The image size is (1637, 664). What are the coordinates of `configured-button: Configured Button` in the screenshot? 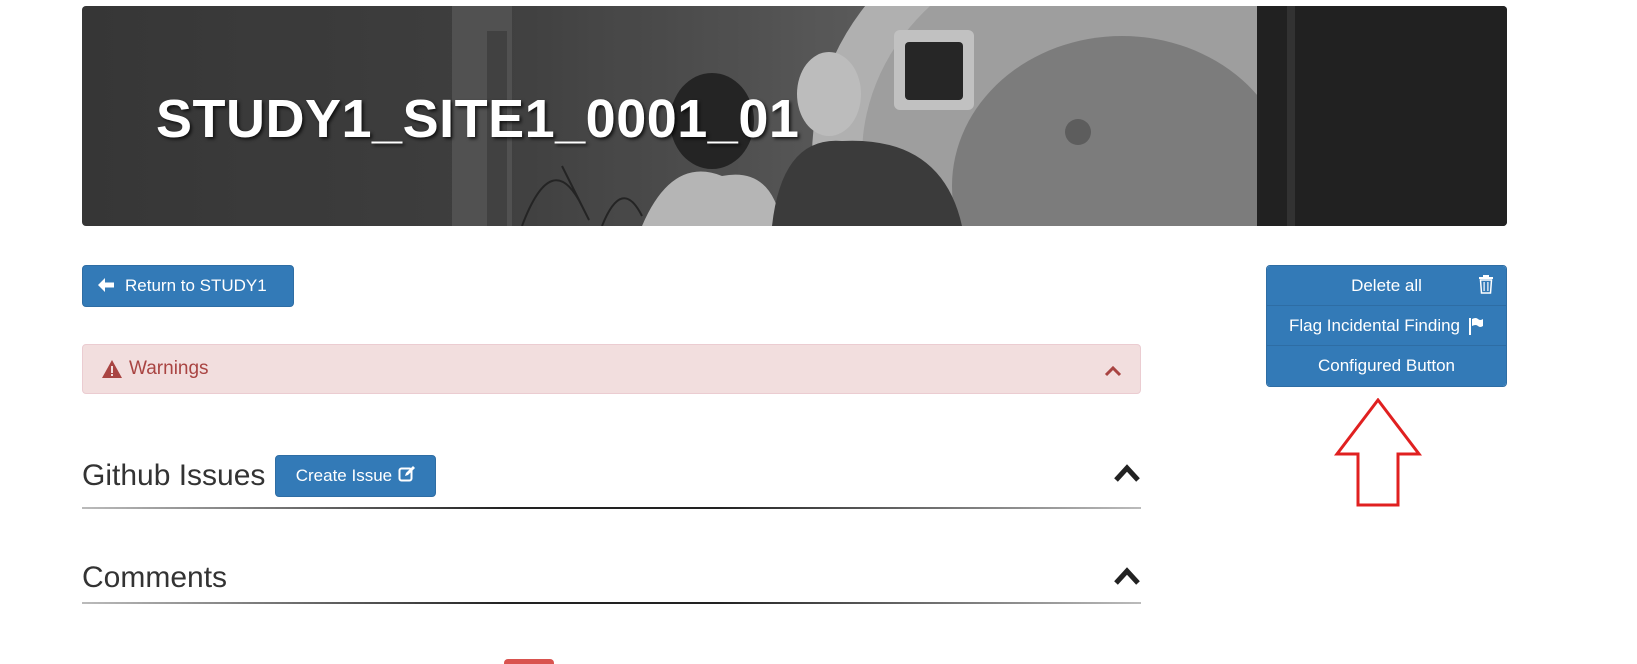 It's located at (1386, 366).